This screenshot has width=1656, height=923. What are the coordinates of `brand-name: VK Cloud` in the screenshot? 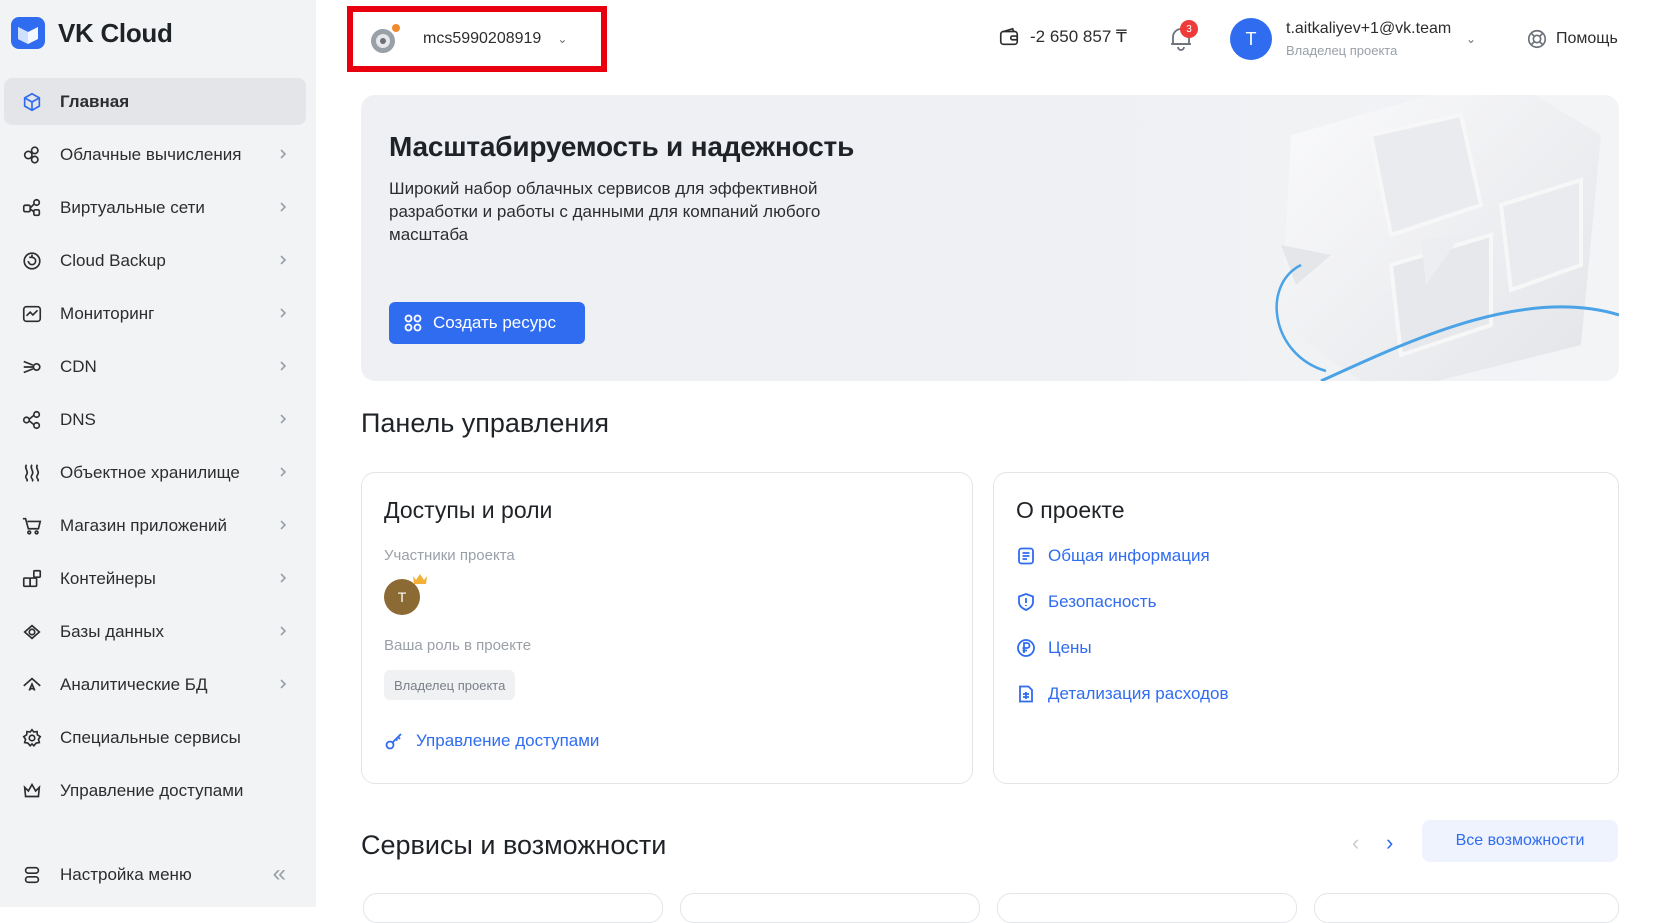 It's located at (115, 32).